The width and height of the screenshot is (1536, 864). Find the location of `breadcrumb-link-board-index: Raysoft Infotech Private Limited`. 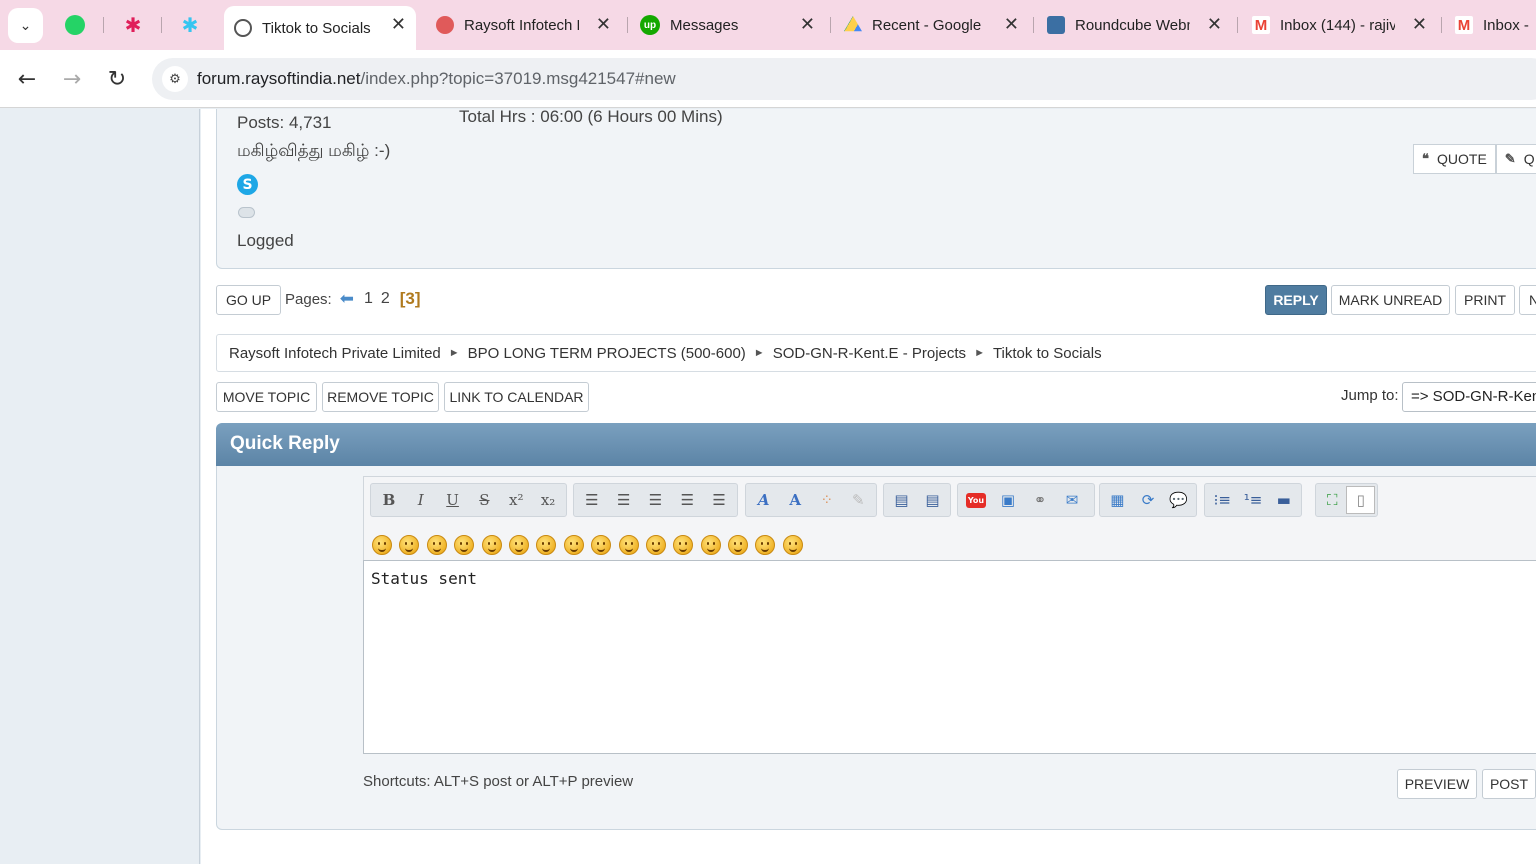

breadcrumb-link-board-index: Raysoft Infotech Private Limited is located at coordinates (335, 353).